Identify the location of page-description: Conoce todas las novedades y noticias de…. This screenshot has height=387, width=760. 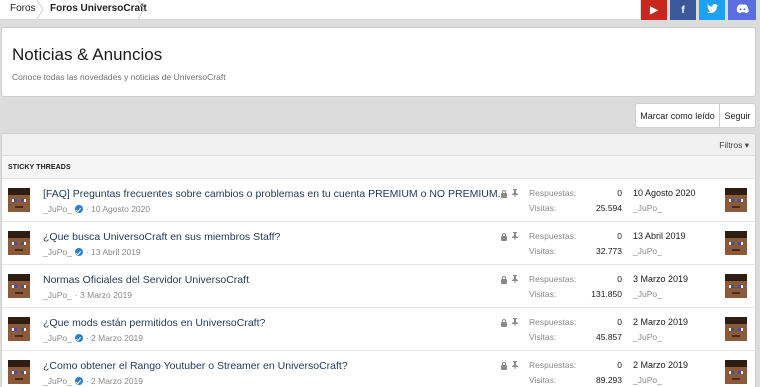
(119, 77).